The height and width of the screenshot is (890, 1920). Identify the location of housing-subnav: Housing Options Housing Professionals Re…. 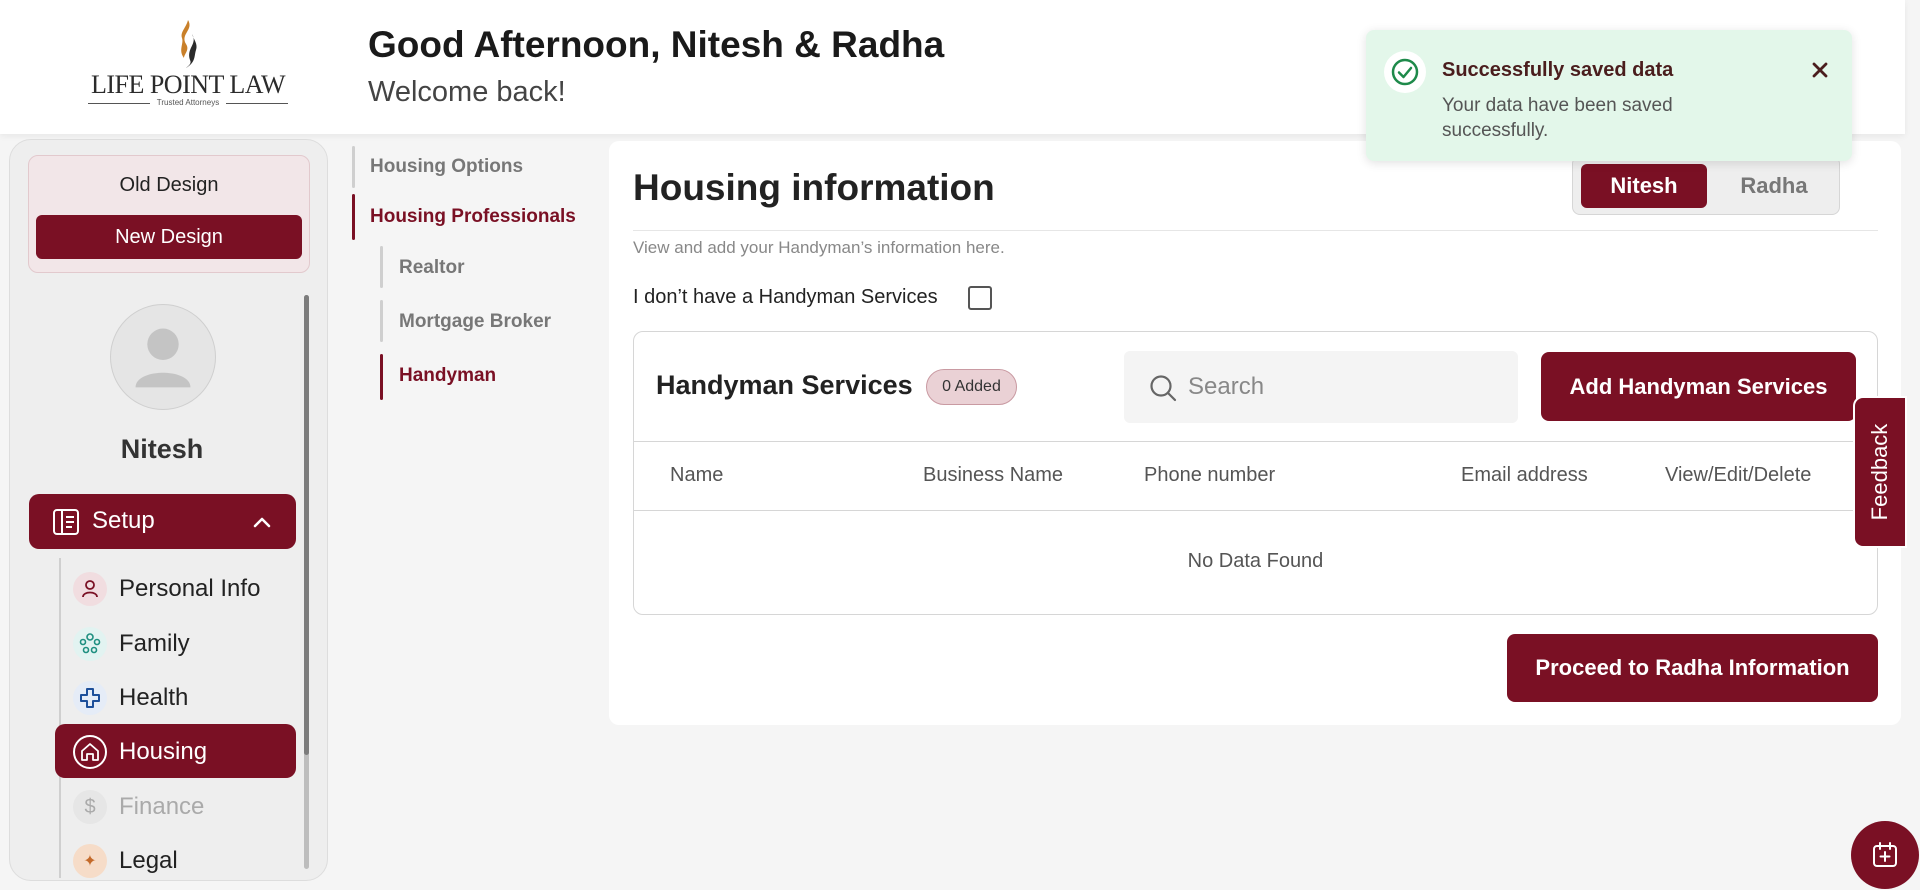
(477, 280).